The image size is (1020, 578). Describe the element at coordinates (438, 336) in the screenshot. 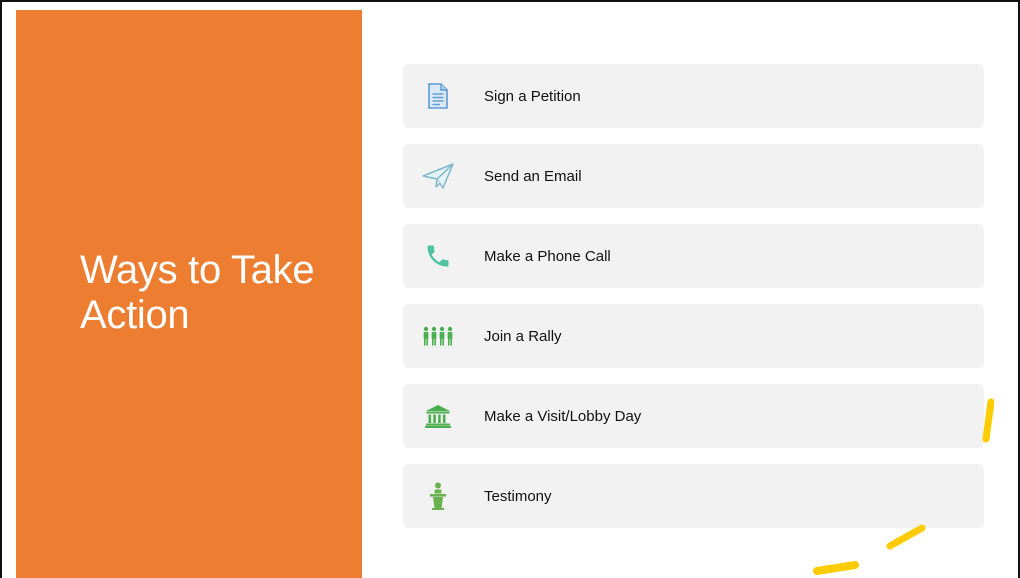

I see `people-group-icon` at that location.